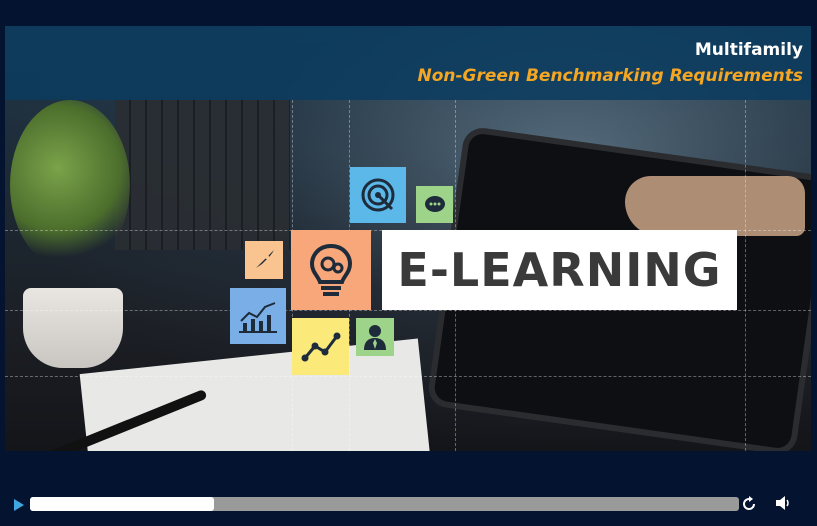 This screenshot has height=526, width=817. What do you see at coordinates (715, 206) in the screenshot?
I see `hand-image` at bounding box center [715, 206].